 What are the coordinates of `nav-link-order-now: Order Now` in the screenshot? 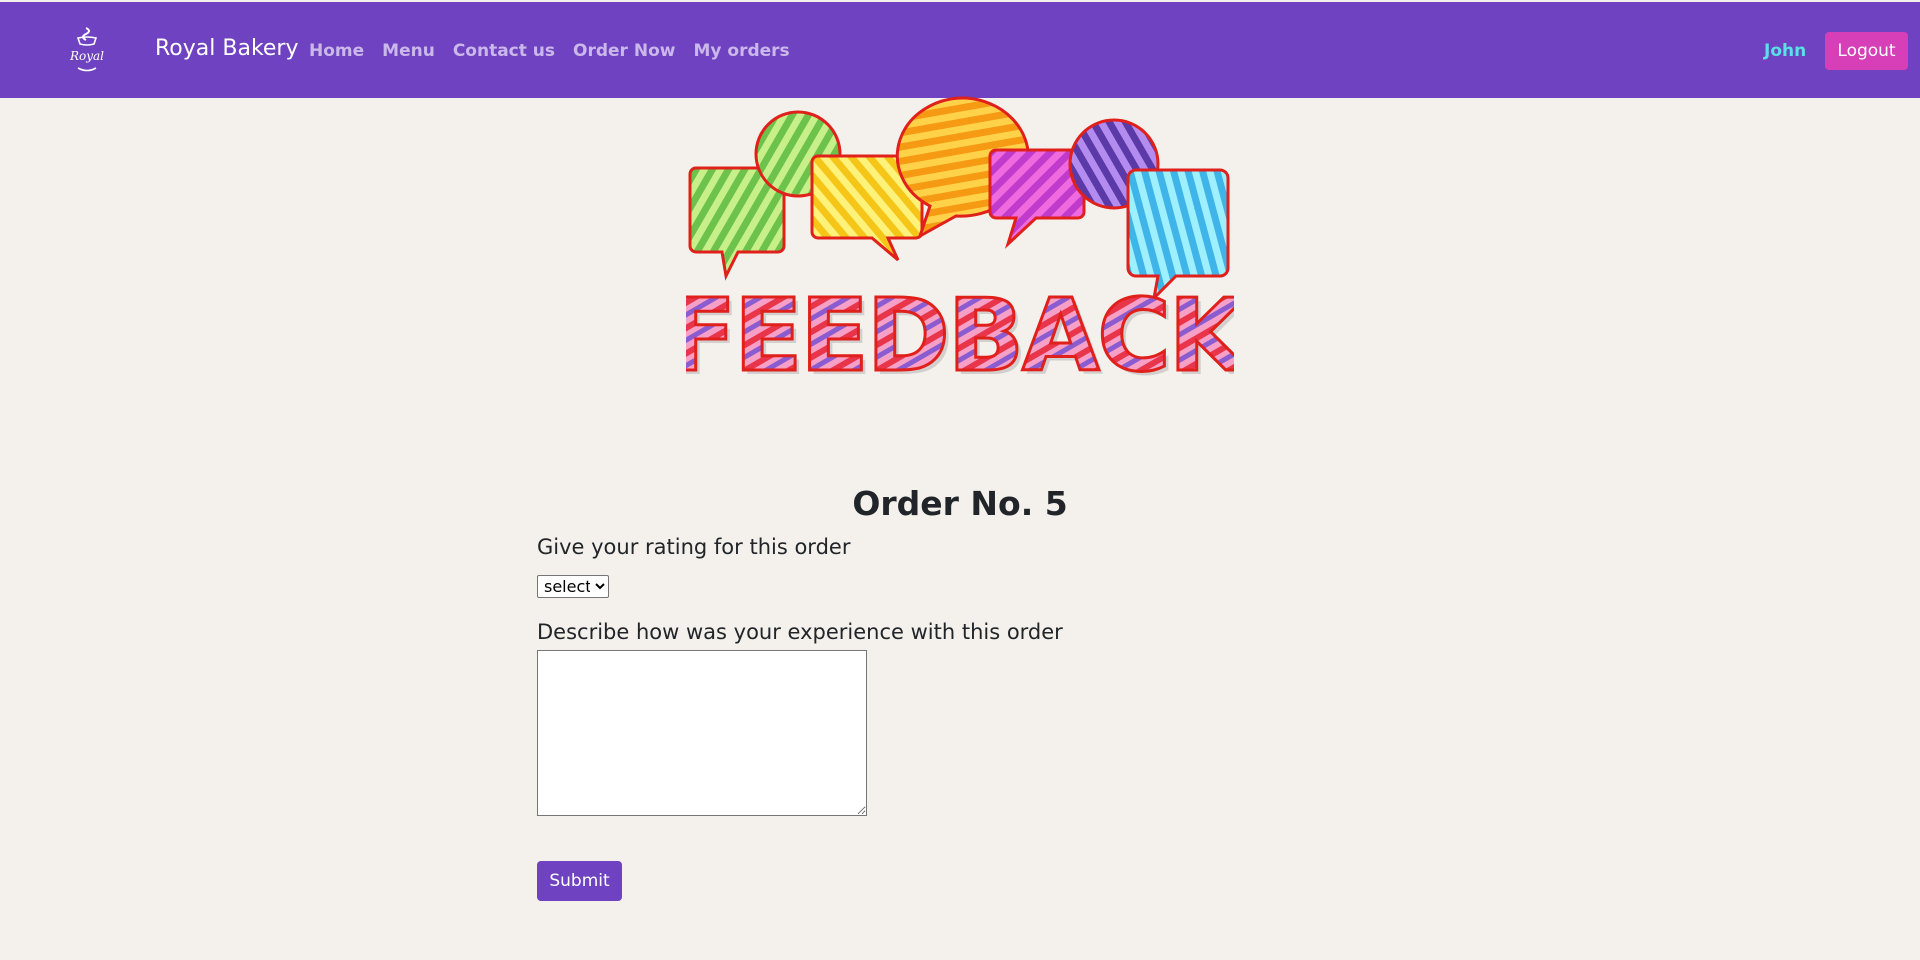 It's located at (624, 51).